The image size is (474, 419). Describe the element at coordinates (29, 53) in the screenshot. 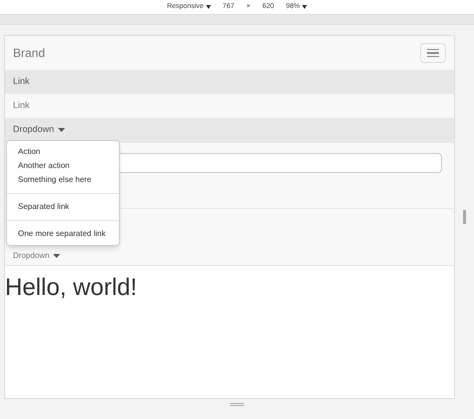

I see `brand-link: Brand` at that location.